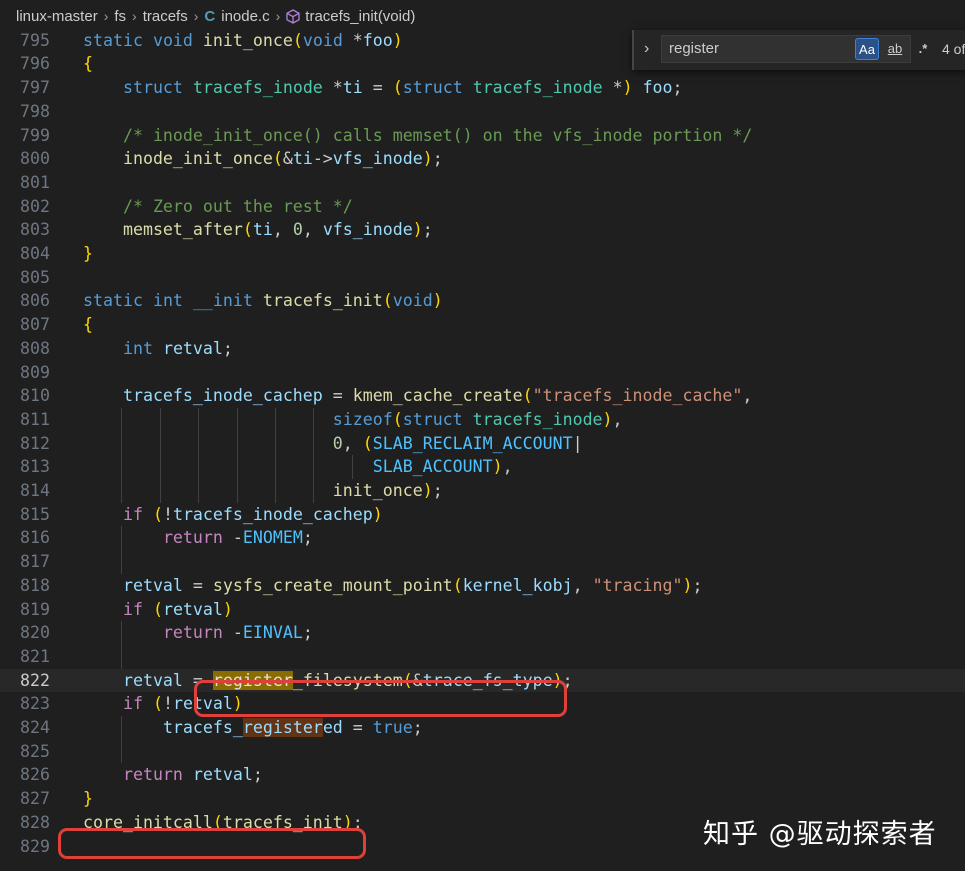 The image size is (965, 871). I want to click on code-line: 824 tracefs_registered = true;, so click(482, 728).